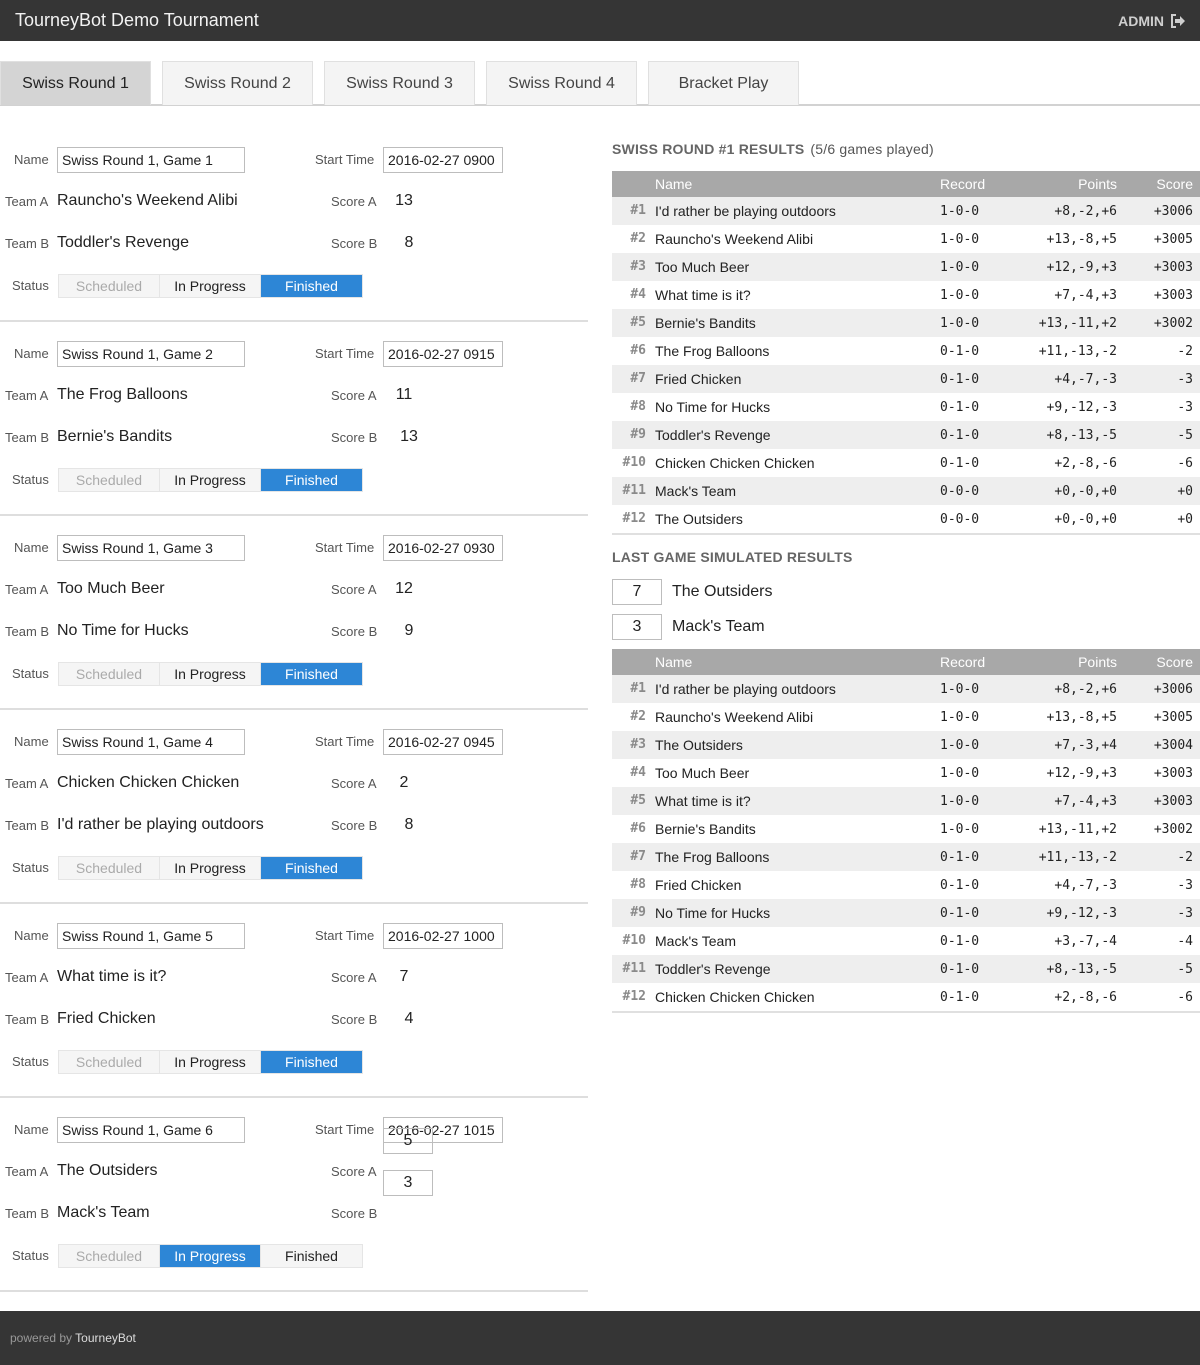 This screenshot has width=1200, height=1365. What do you see at coordinates (151, 548) in the screenshot?
I see `game-name-input: Swiss Round 1, Game 3` at bounding box center [151, 548].